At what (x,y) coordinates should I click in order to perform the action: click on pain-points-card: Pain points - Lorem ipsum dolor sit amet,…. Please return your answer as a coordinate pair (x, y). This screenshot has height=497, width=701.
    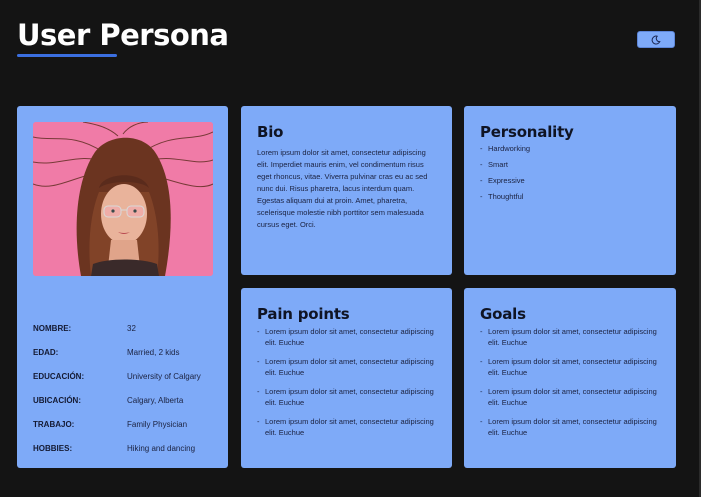
    Looking at the image, I should click on (346, 378).